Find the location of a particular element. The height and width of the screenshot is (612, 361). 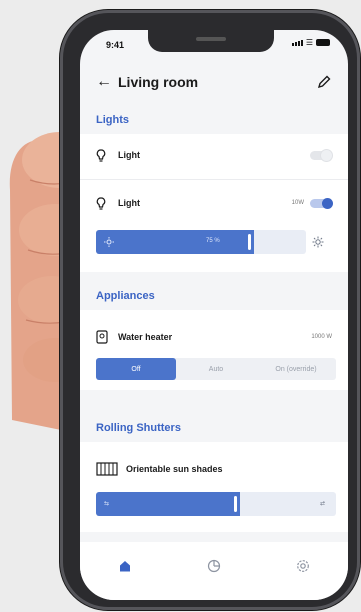

shutters-card: Orientable sun shades ⇆ ⇄ is located at coordinates (214, 487).